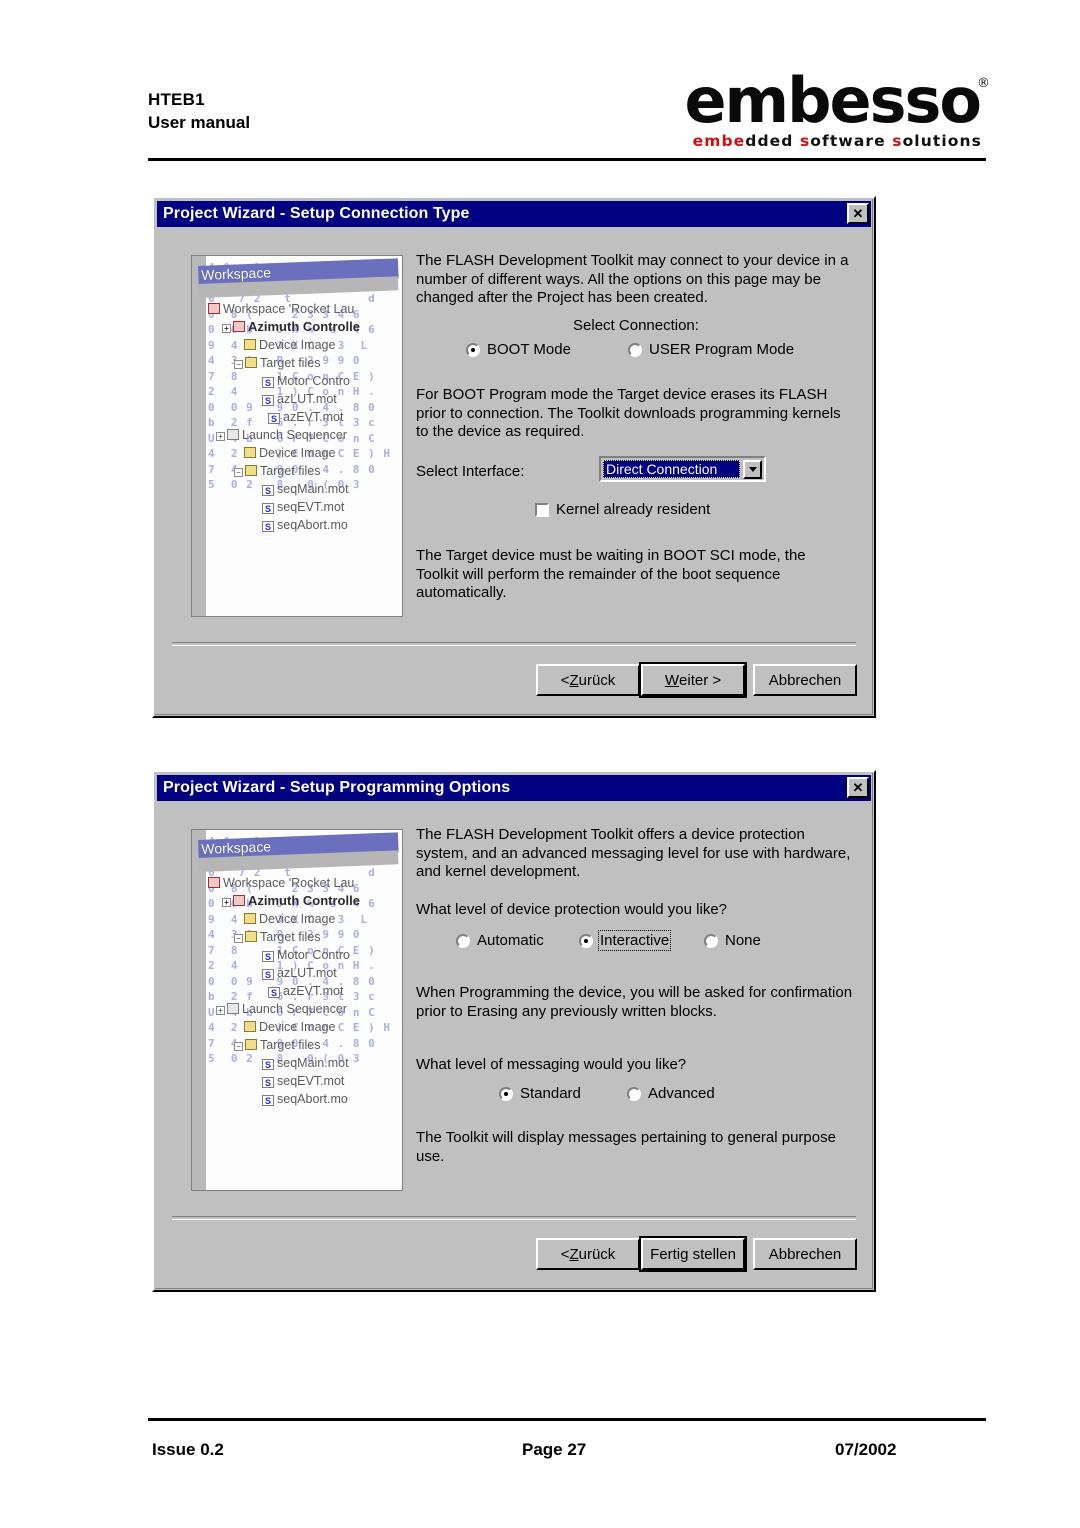 The width and height of the screenshot is (1080, 1528). I want to click on next-button: Weiter >, so click(693, 680).